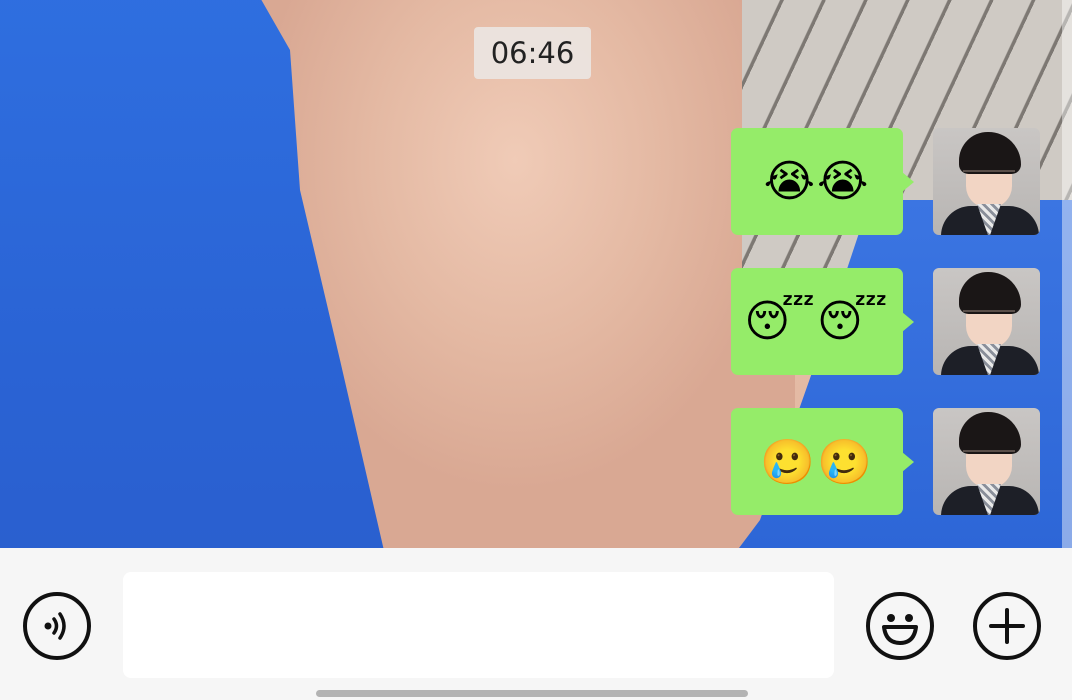 The image size is (1072, 700). Describe the element at coordinates (817, 321) in the screenshot. I see `message-text: 😴😴` at that location.